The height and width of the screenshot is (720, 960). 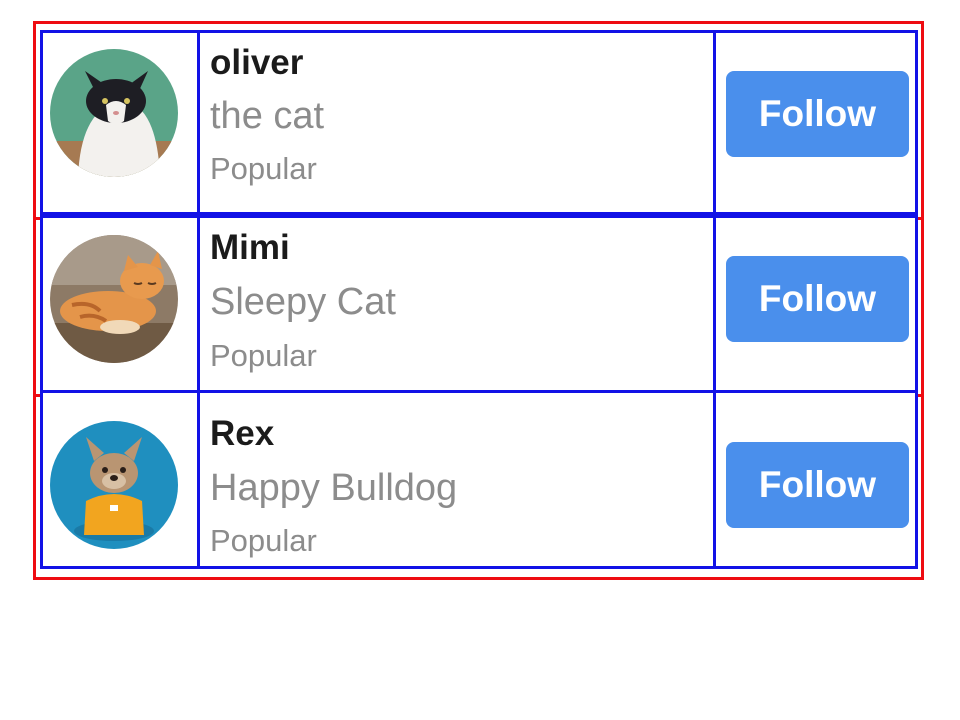 What do you see at coordinates (114, 113) in the screenshot?
I see `tuxedo-cat-avatar` at bounding box center [114, 113].